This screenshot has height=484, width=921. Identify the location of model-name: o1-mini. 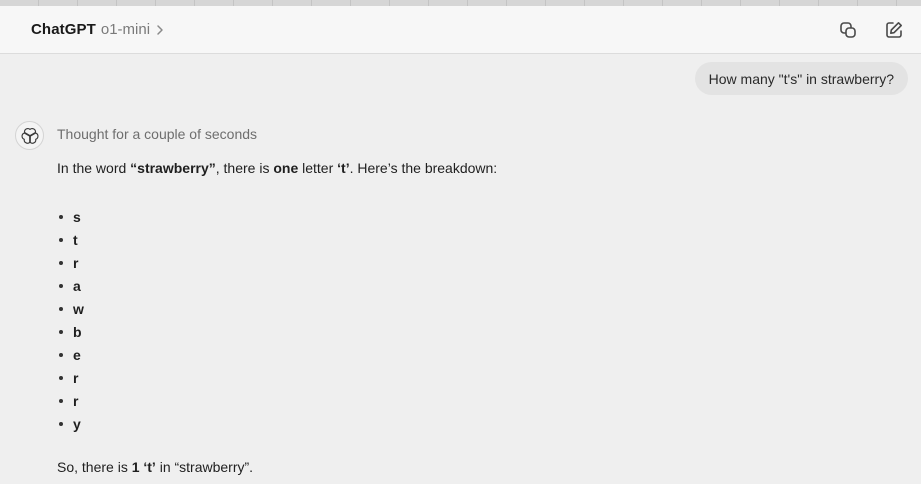
(125, 29).